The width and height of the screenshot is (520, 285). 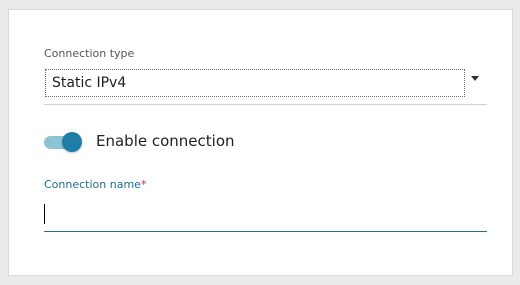 What do you see at coordinates (89, 83) in the screenshot?
I see `connection-type-value: Static IPv4` at bounding box center [89, 83].